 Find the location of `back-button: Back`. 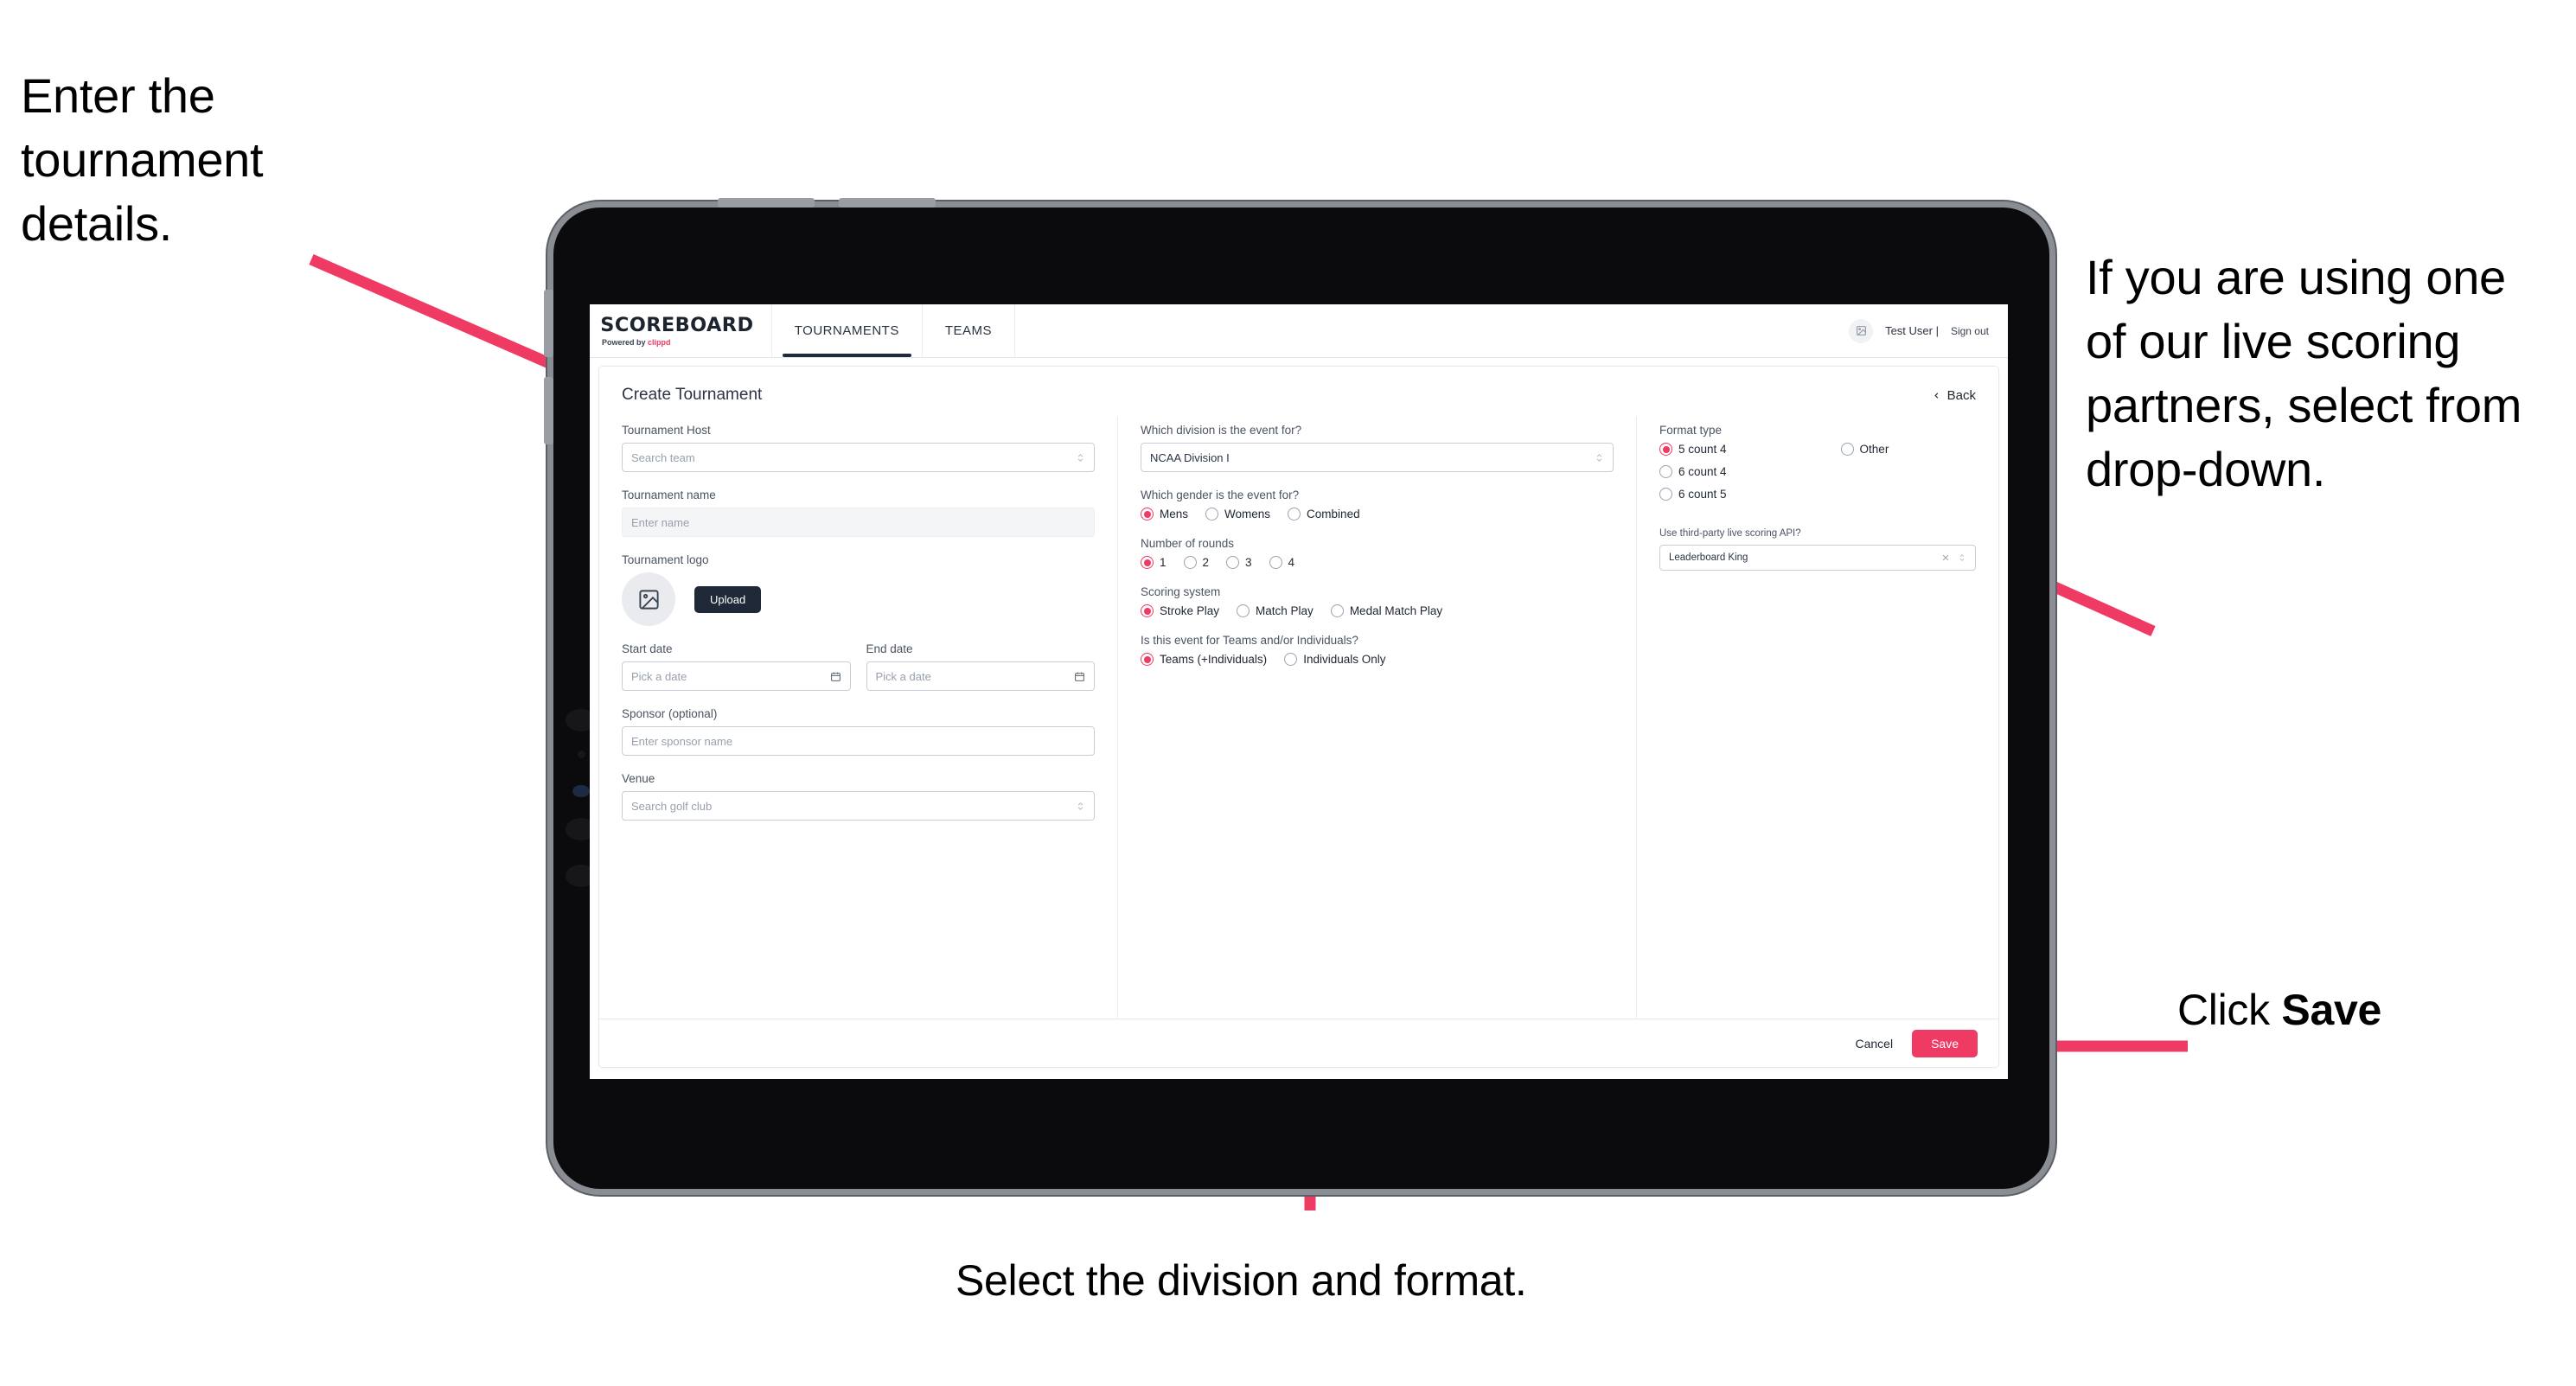

back-button: Back is located at coordinates (1954, 395).